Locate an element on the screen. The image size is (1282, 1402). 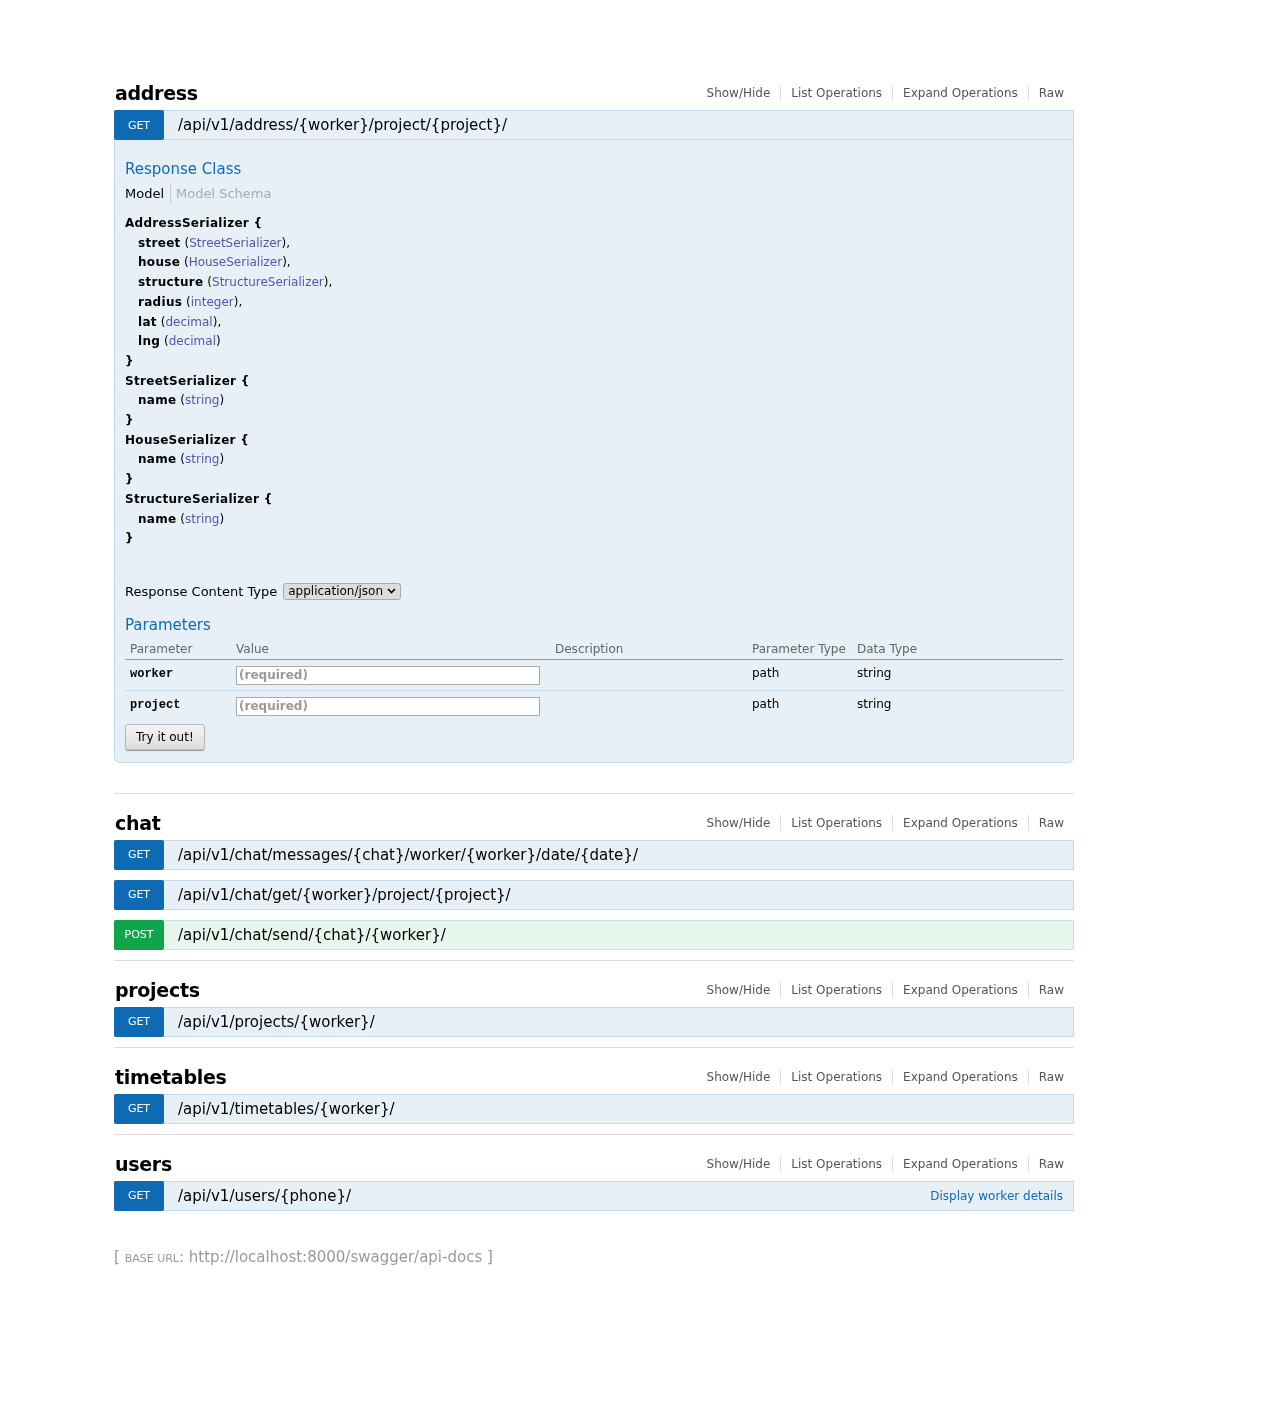
column-header: Value is located at coordinates (390, 650).